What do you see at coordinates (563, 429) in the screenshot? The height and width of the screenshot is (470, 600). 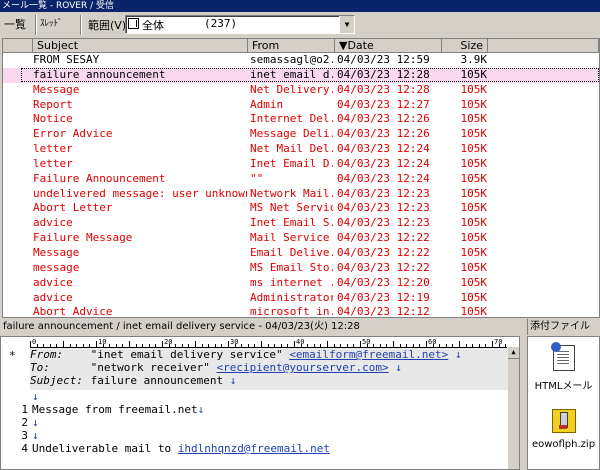 I see `attachment-zip: eowoflph.zip` at bounding box center [563, 429].